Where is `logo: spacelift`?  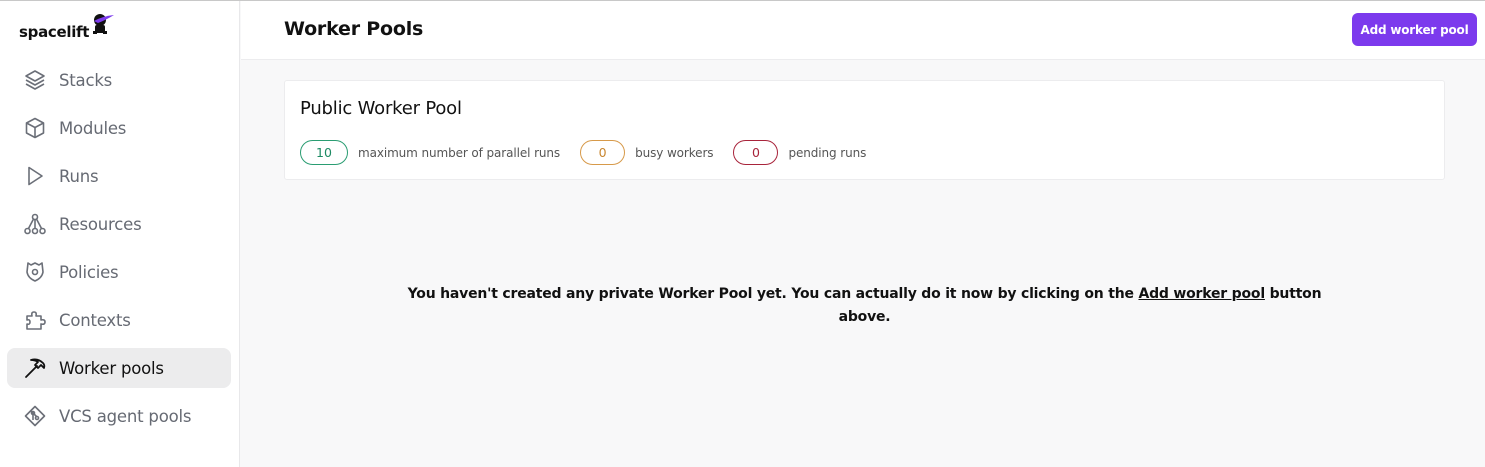 logo: spacelift is located at coordinates (67, 28).